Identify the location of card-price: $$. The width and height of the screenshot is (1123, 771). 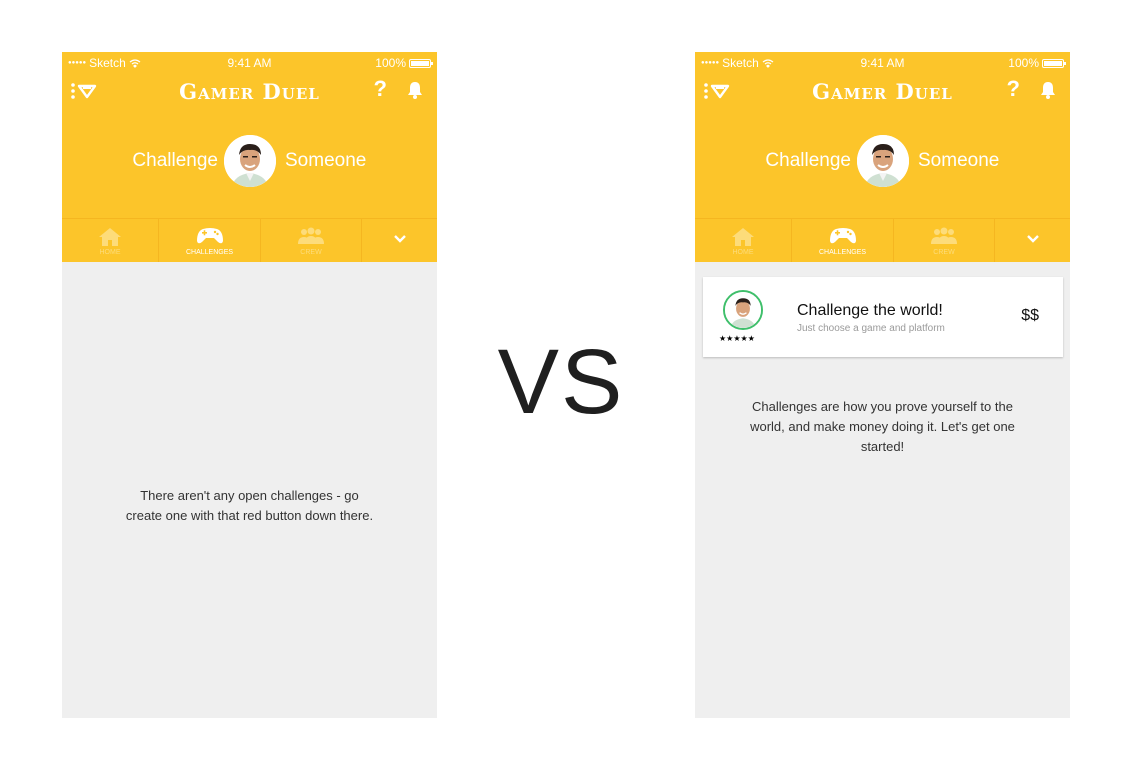
(1030, 315).